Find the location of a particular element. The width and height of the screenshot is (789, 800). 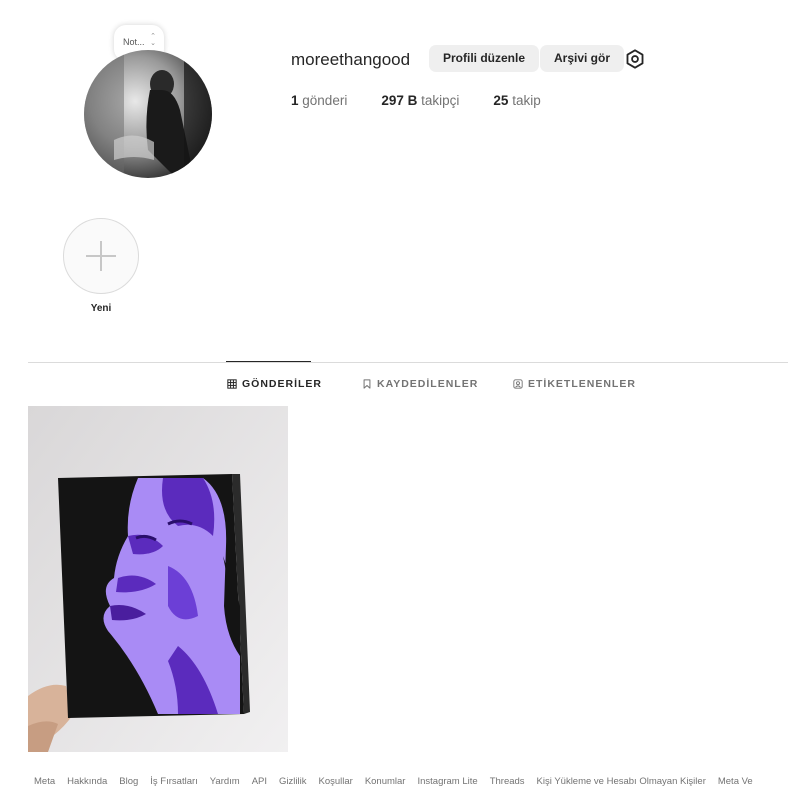

profile-stats: 1 gönderi 297 B takipçi 25 takip is located at coordinates (416, 100).